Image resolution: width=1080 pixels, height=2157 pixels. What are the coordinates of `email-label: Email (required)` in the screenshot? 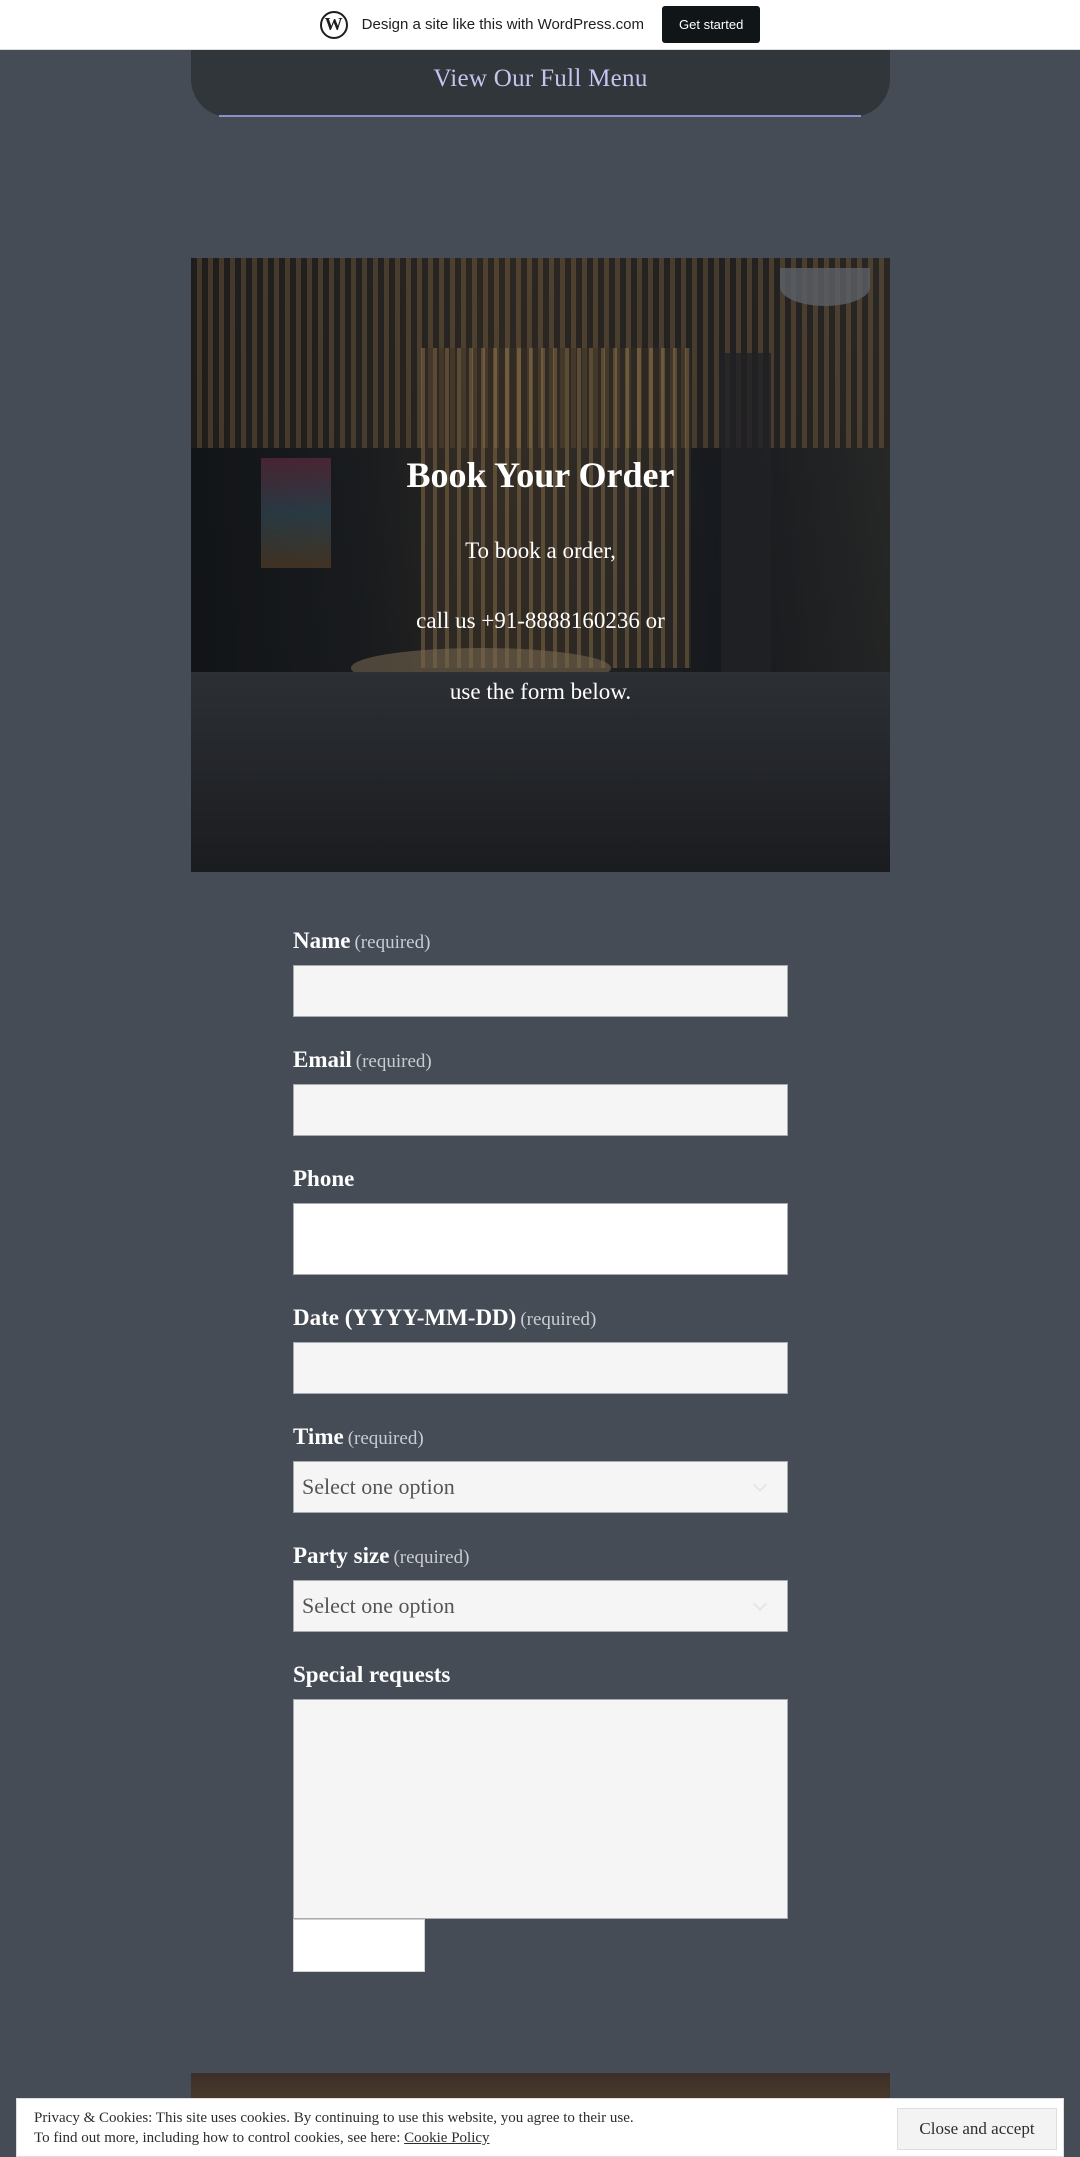 It's located at (362, 1060).